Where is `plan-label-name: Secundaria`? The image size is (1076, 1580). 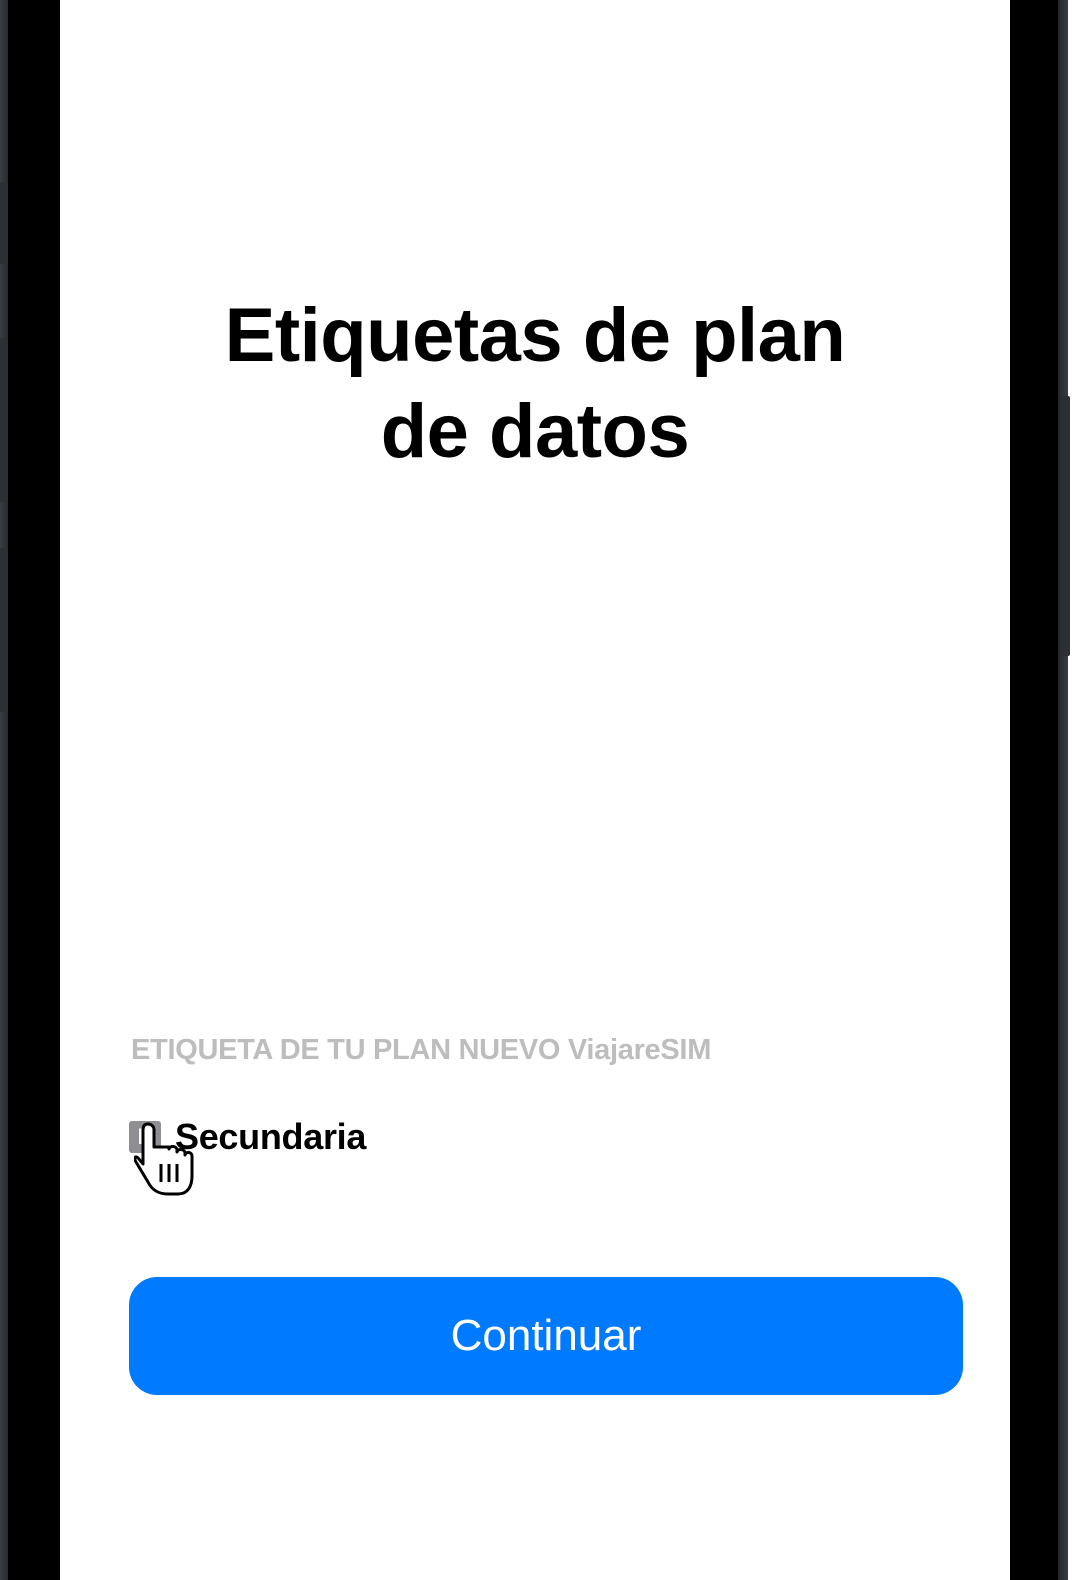 plan-label-name: Secundaria is located at coordinates (271, 1136).